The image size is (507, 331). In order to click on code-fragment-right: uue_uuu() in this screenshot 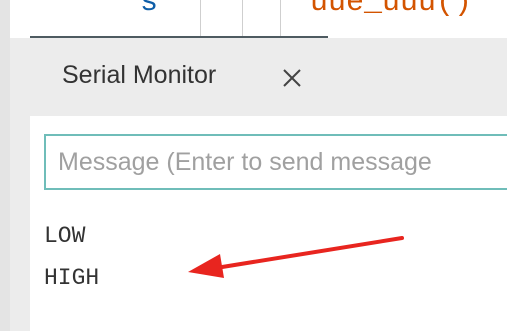, I will do `click(391, 10)`.